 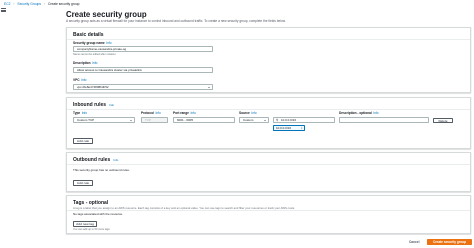 I want to click on page-title: Create security group, so click(x=106, y=14).